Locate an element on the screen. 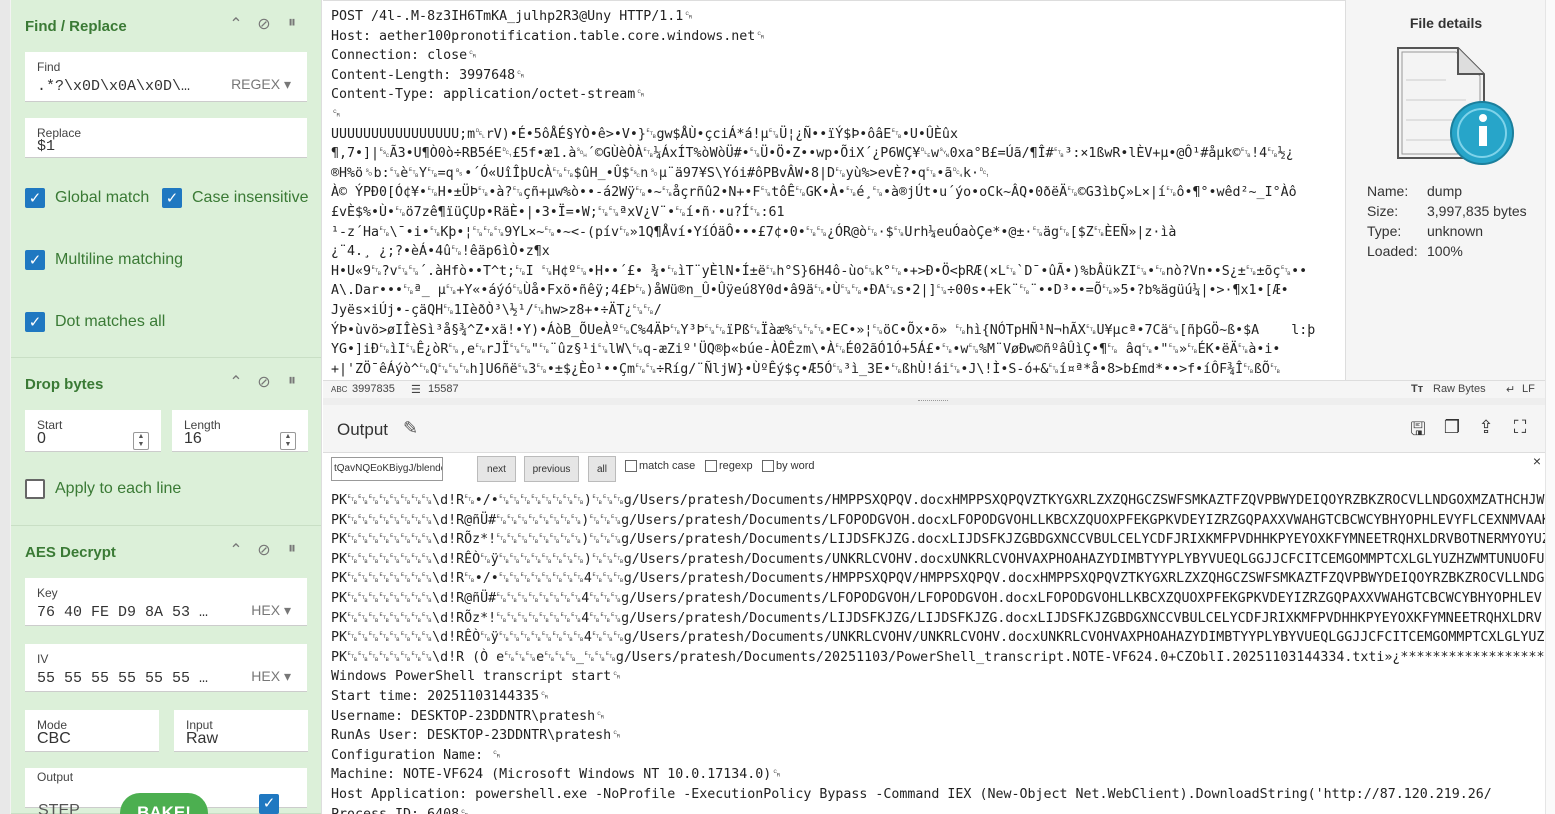  auto-bake-checkbox: ✓ is located at coordinates (269, 804).